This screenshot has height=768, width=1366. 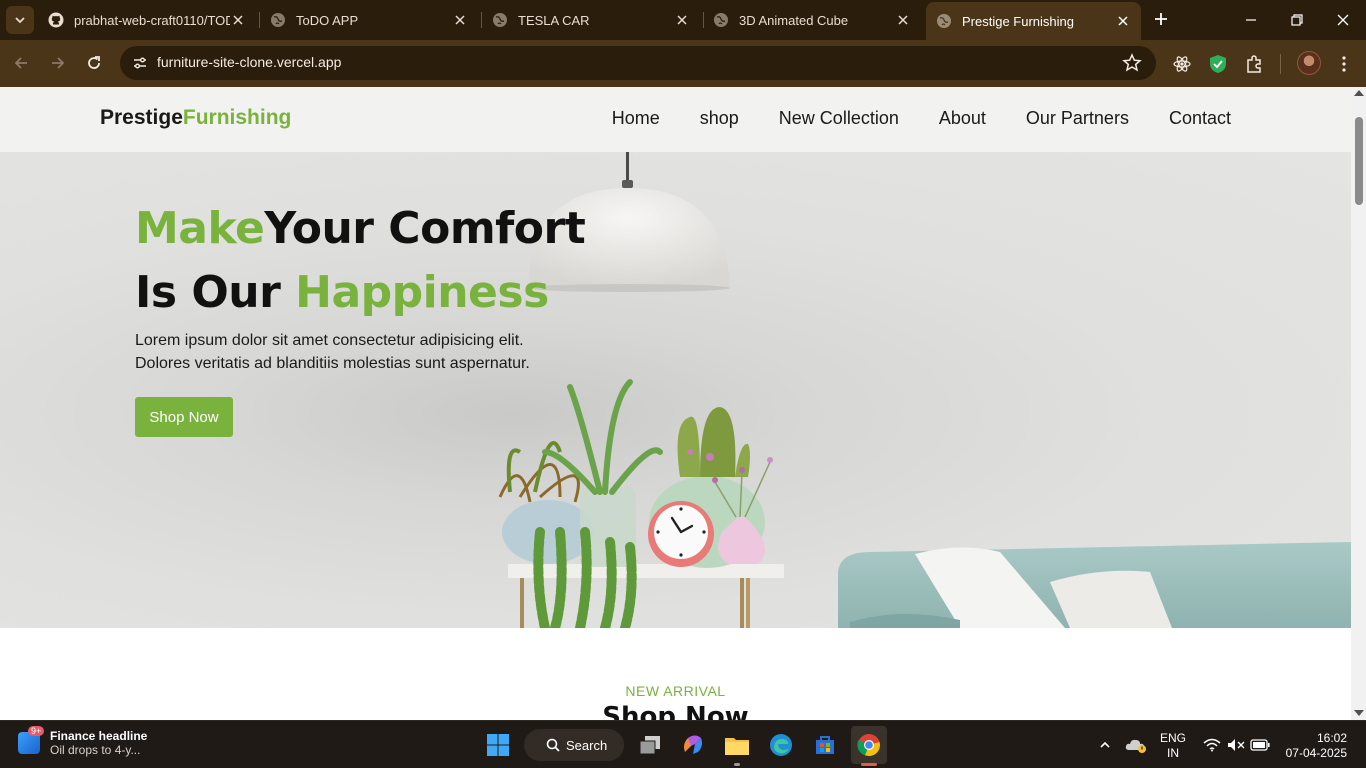 I want to click on file-explorer-button, so click(x=737, y=745).